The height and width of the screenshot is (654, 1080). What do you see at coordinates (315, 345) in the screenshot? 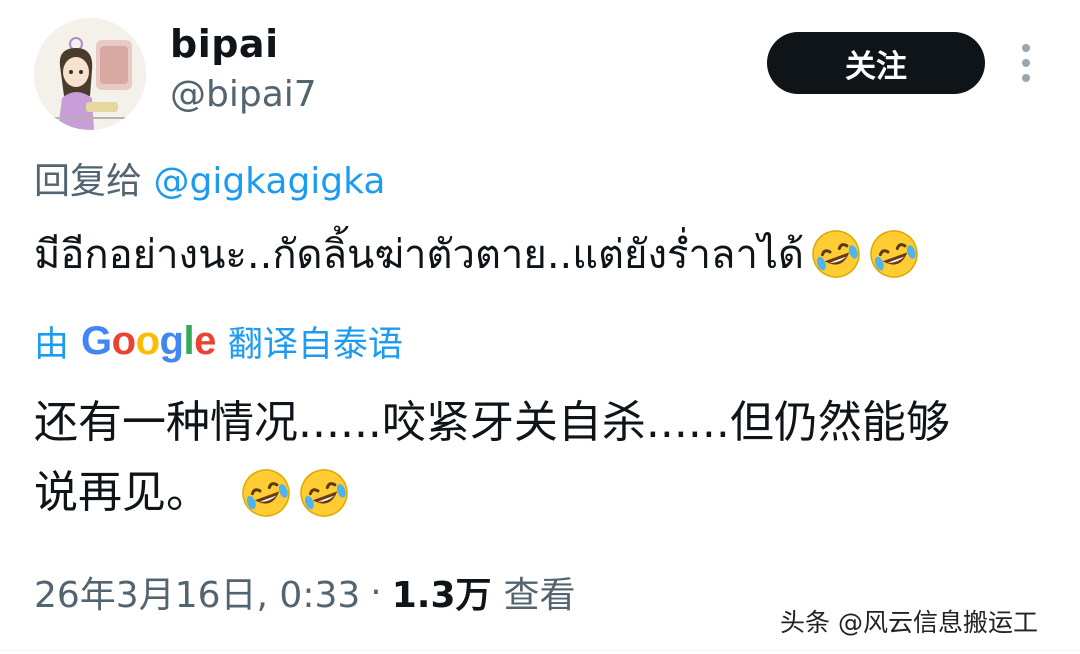
I see `translation-suffix: 翻译自泰语` at bounding box center [315, 345].